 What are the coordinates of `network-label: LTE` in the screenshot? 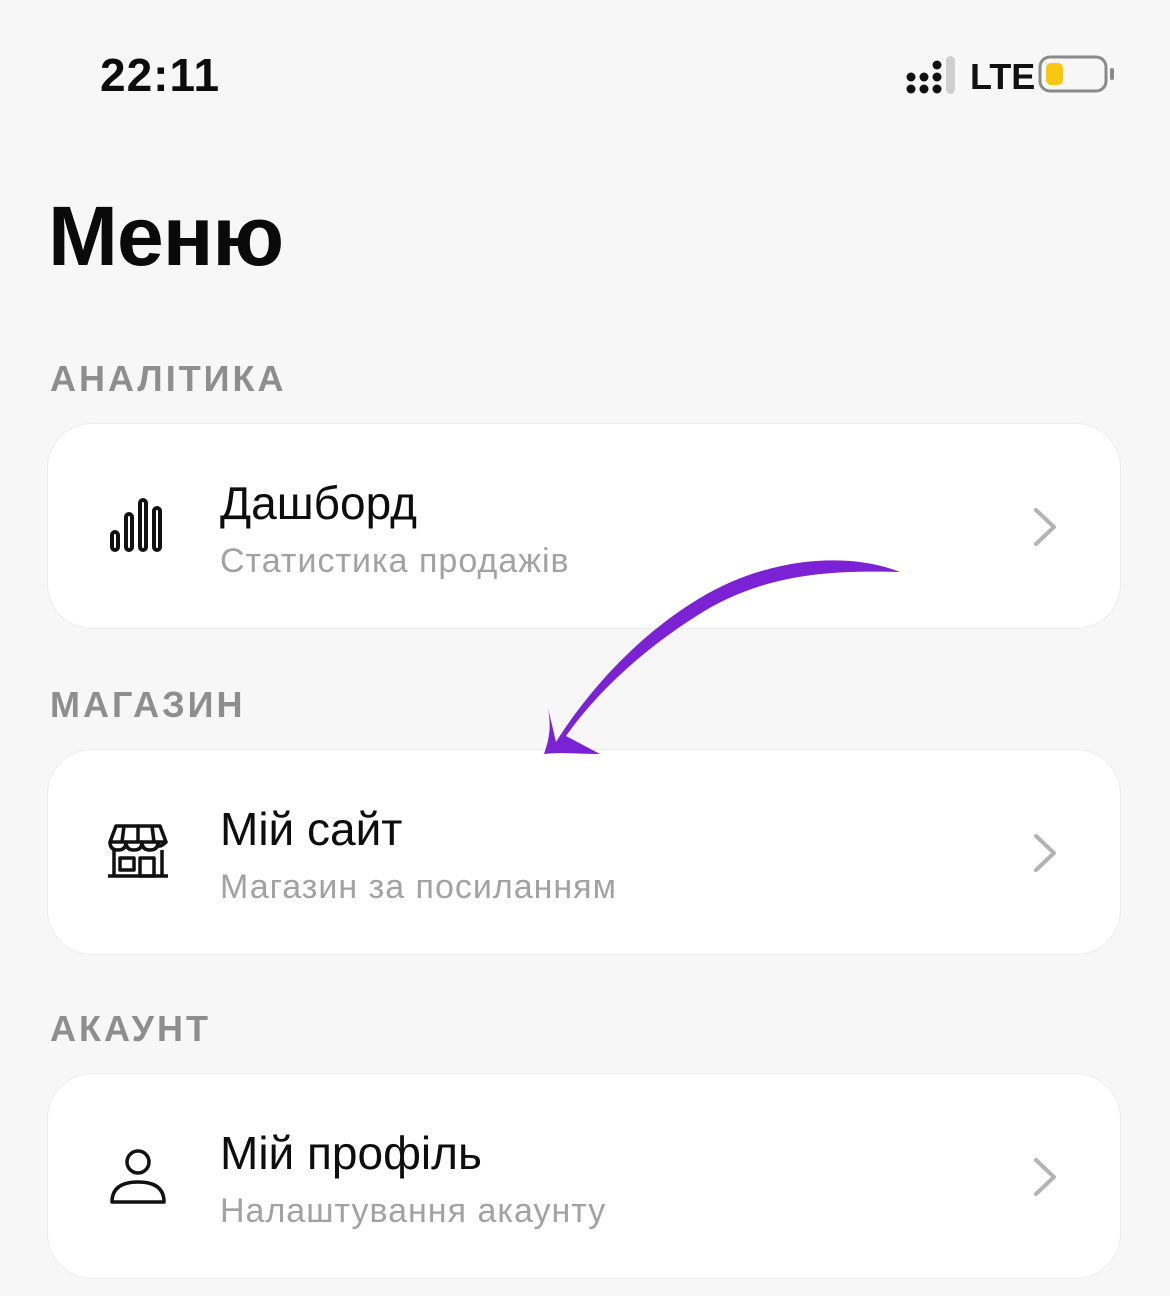 It's located at (1003, 76).